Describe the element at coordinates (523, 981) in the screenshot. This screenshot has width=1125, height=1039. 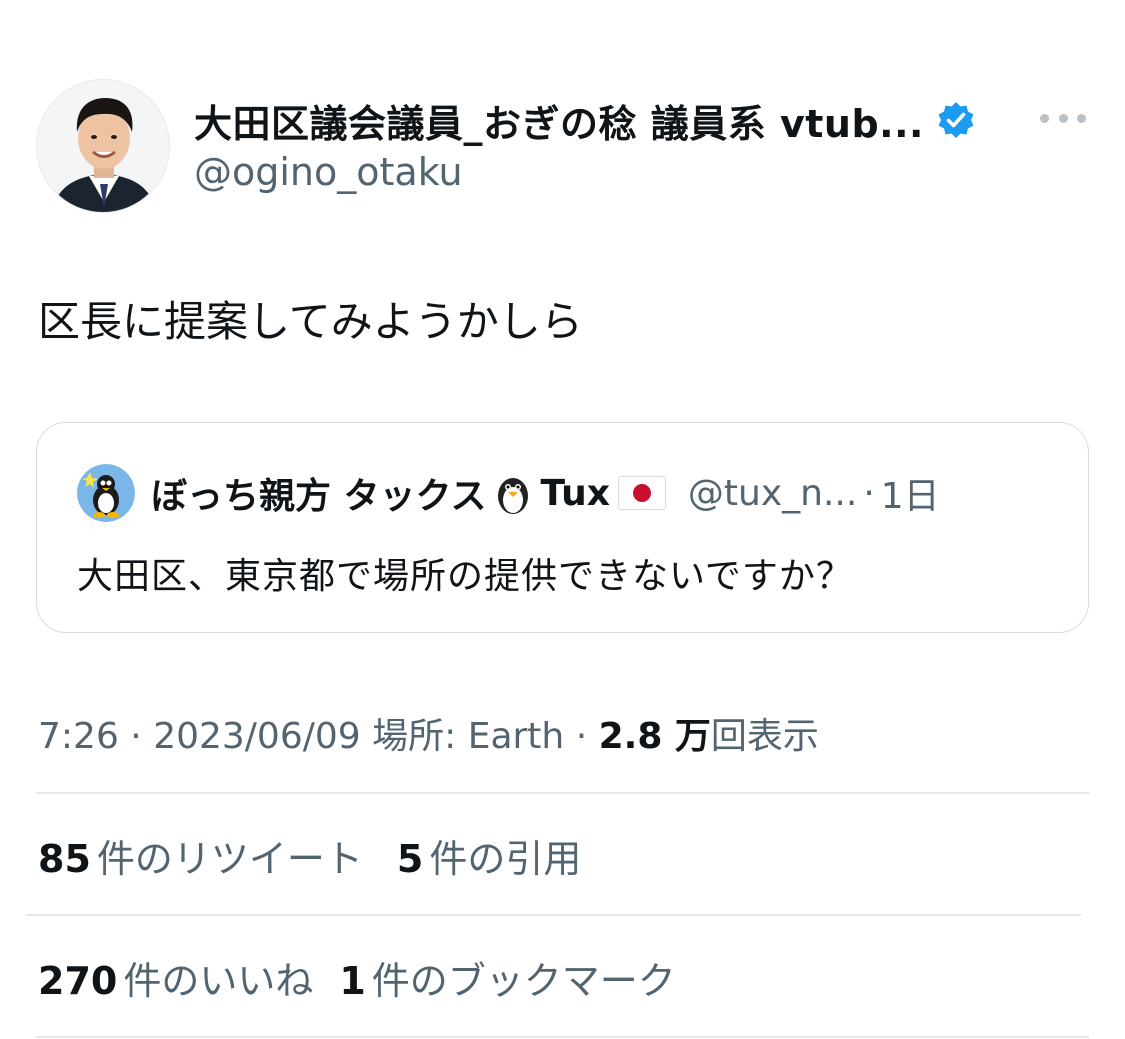
I see `bookmarks-label: 件のブックマーク` at that location.